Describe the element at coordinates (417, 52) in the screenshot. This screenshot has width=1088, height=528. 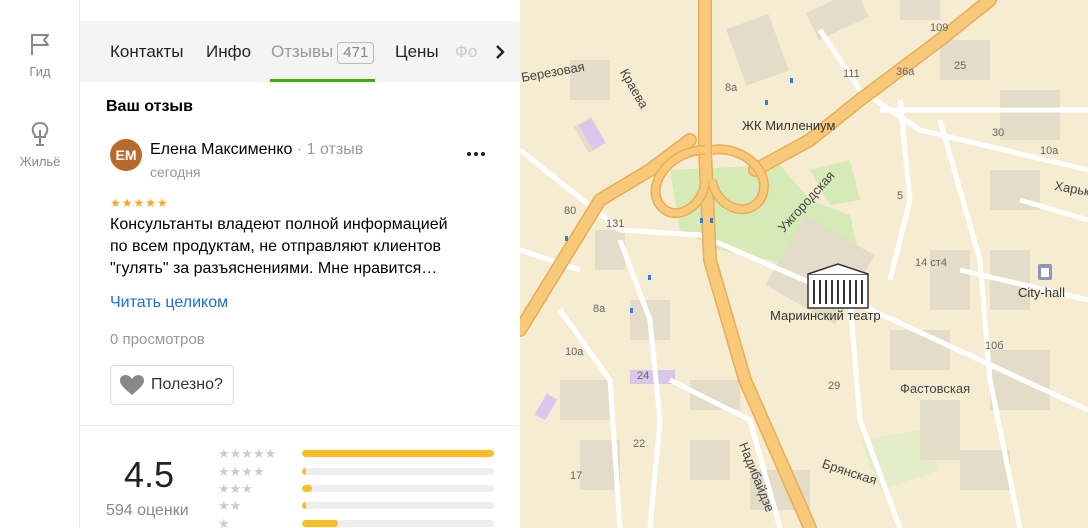
I see `tab-prices: Цены` at that location.